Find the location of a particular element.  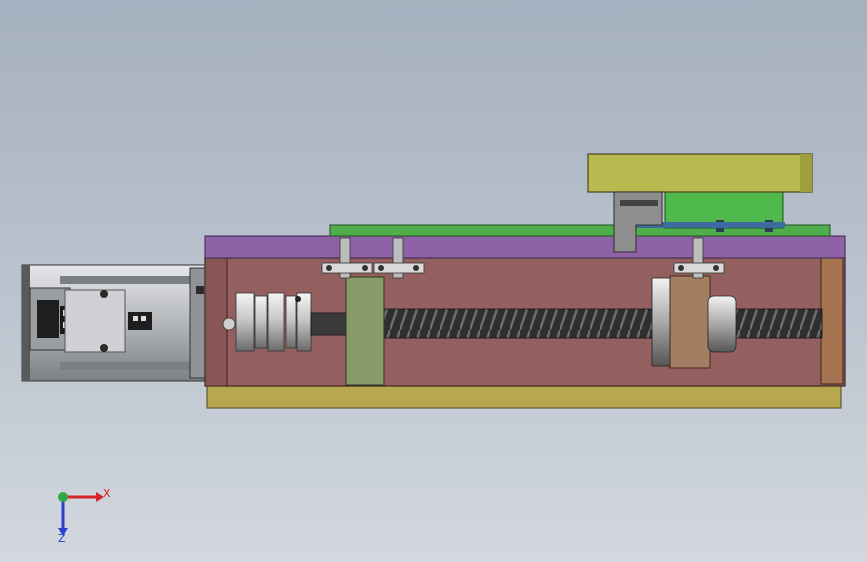

motor-flange-plate is located at coordinates (95, 321).